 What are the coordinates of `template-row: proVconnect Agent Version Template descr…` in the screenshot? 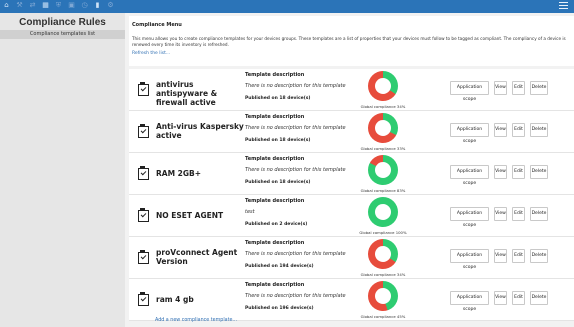 It's located at (351, 258).